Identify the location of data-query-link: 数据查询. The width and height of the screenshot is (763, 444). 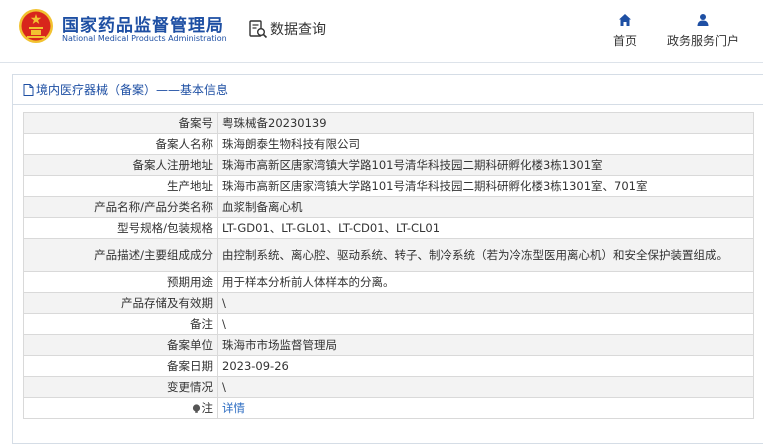
(287, 29).